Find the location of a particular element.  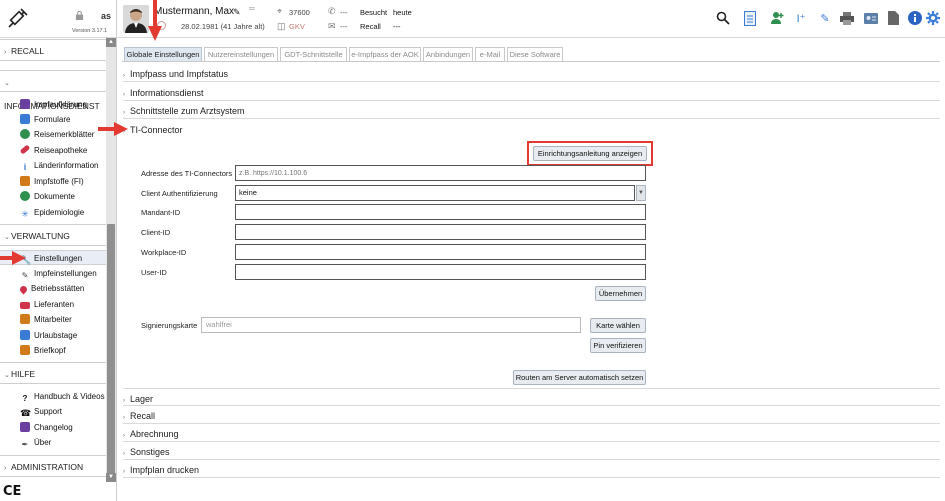

sidebar-item-reisemerkblaetter: Reisemerkblätter is located at coordinates (57, 134).